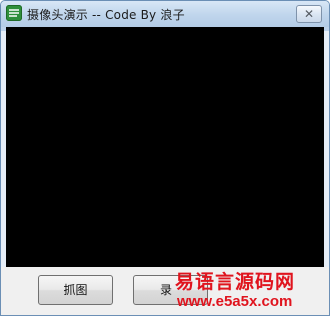  What do you see at coordinates (170, 290) in the screenshot?
I see `record-button: 录` at bounding box center [170, 290].